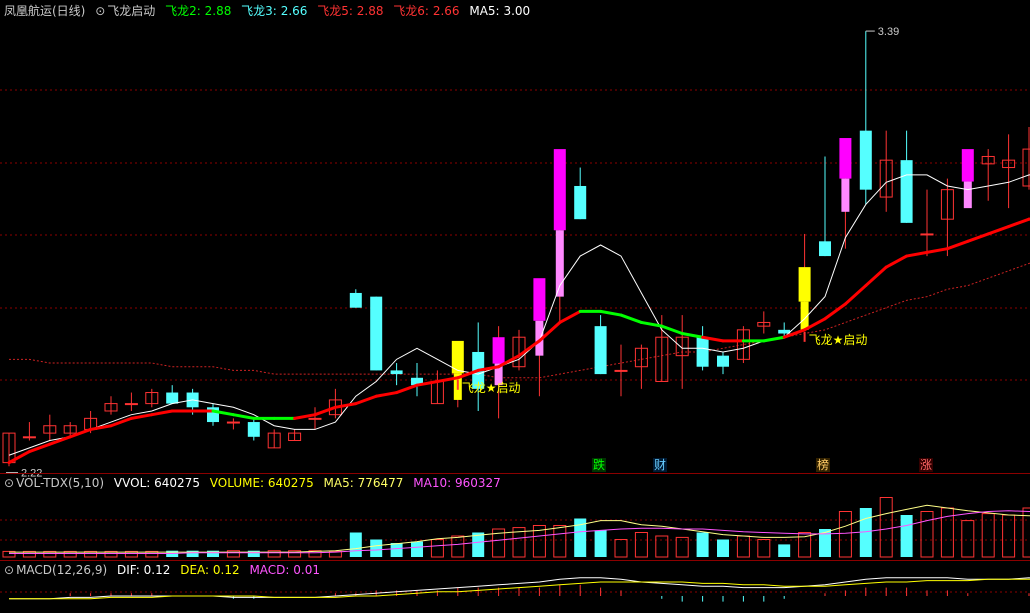 This screenshot has width=1030, height=613. What do you see at coordinates (888, 32) in the screenshot?
I see `high-price-label: 3.39` at bounding box center [888, 32].